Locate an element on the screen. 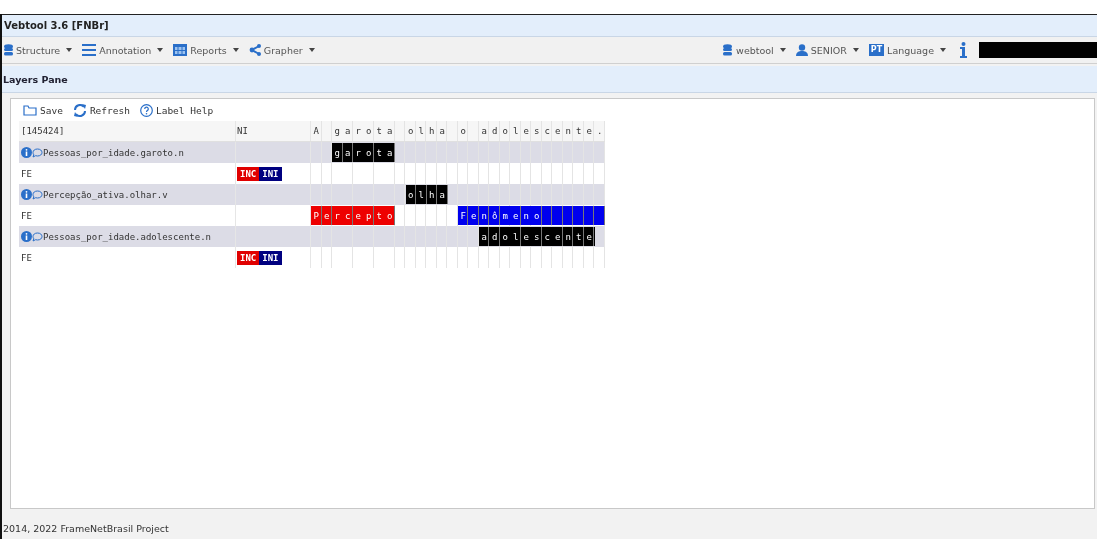 This screenshot has width=1097, height=539. menu-item: PT Language is located at coordinates (907, 50).